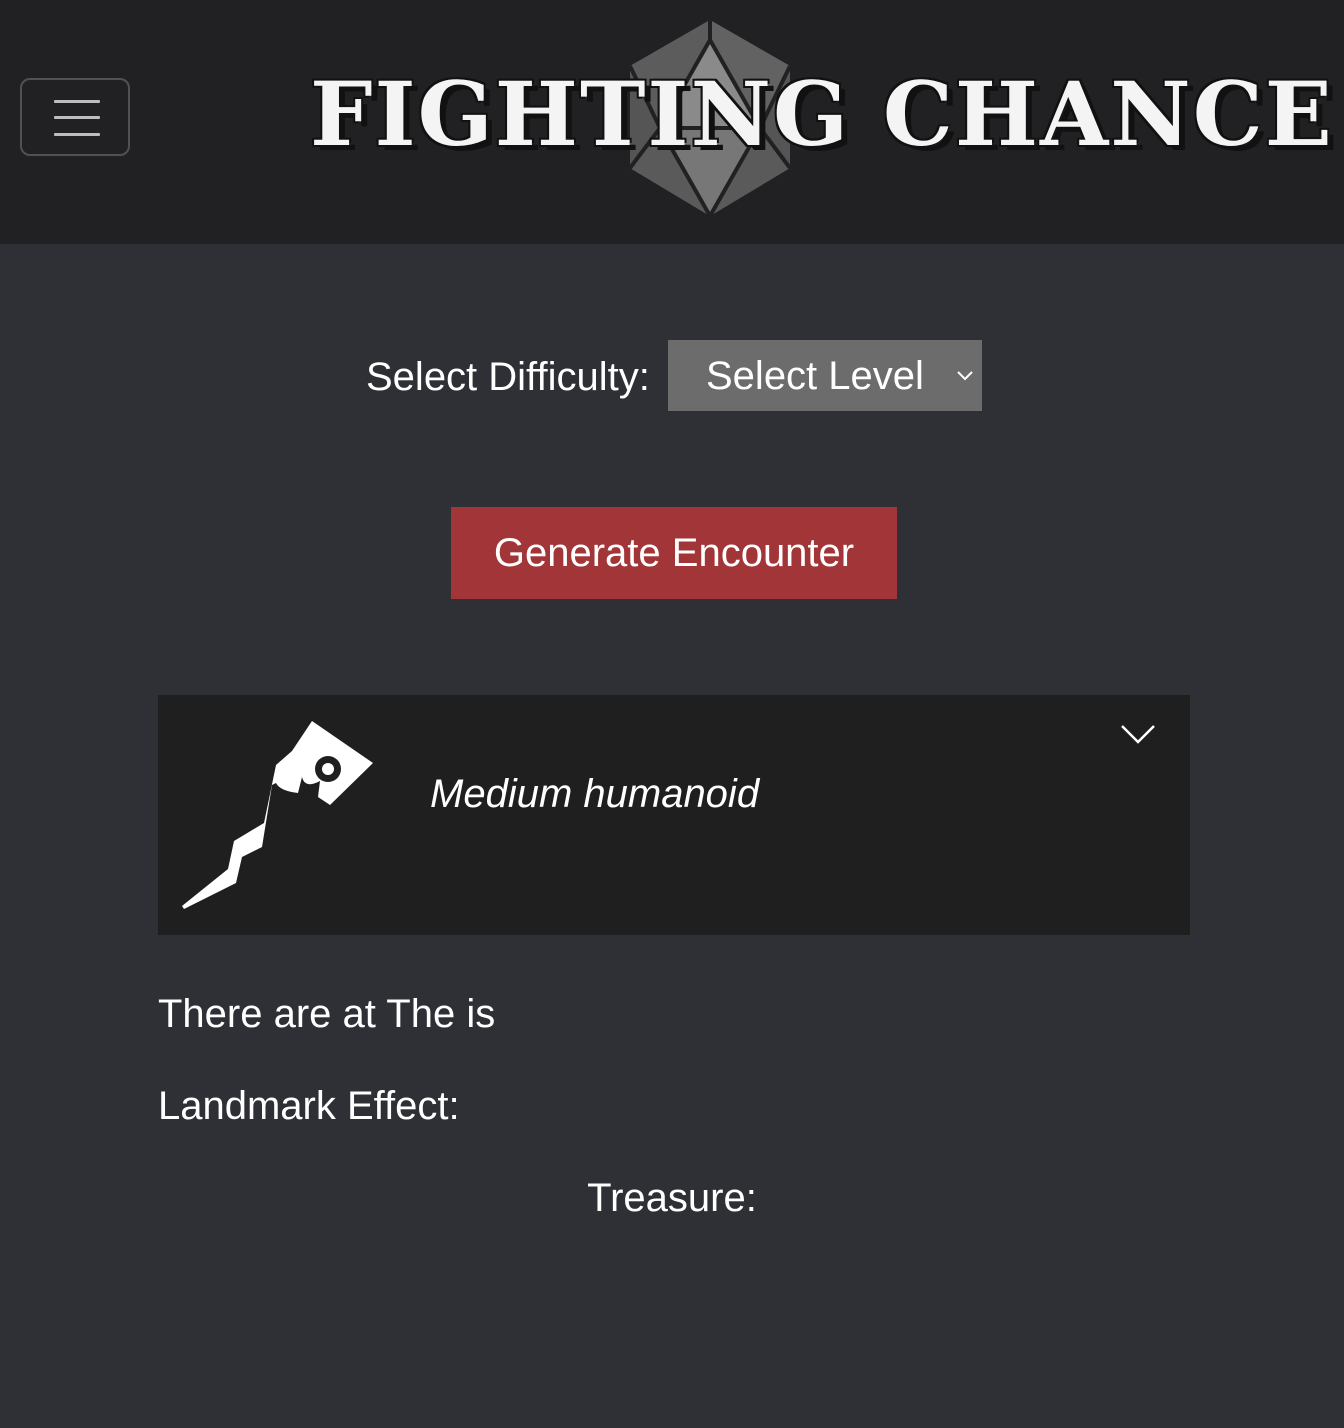 This screenshot has width=1344, height=1428. I want to click on difficulty-label: Select Difficulty:, so click(508, 377).